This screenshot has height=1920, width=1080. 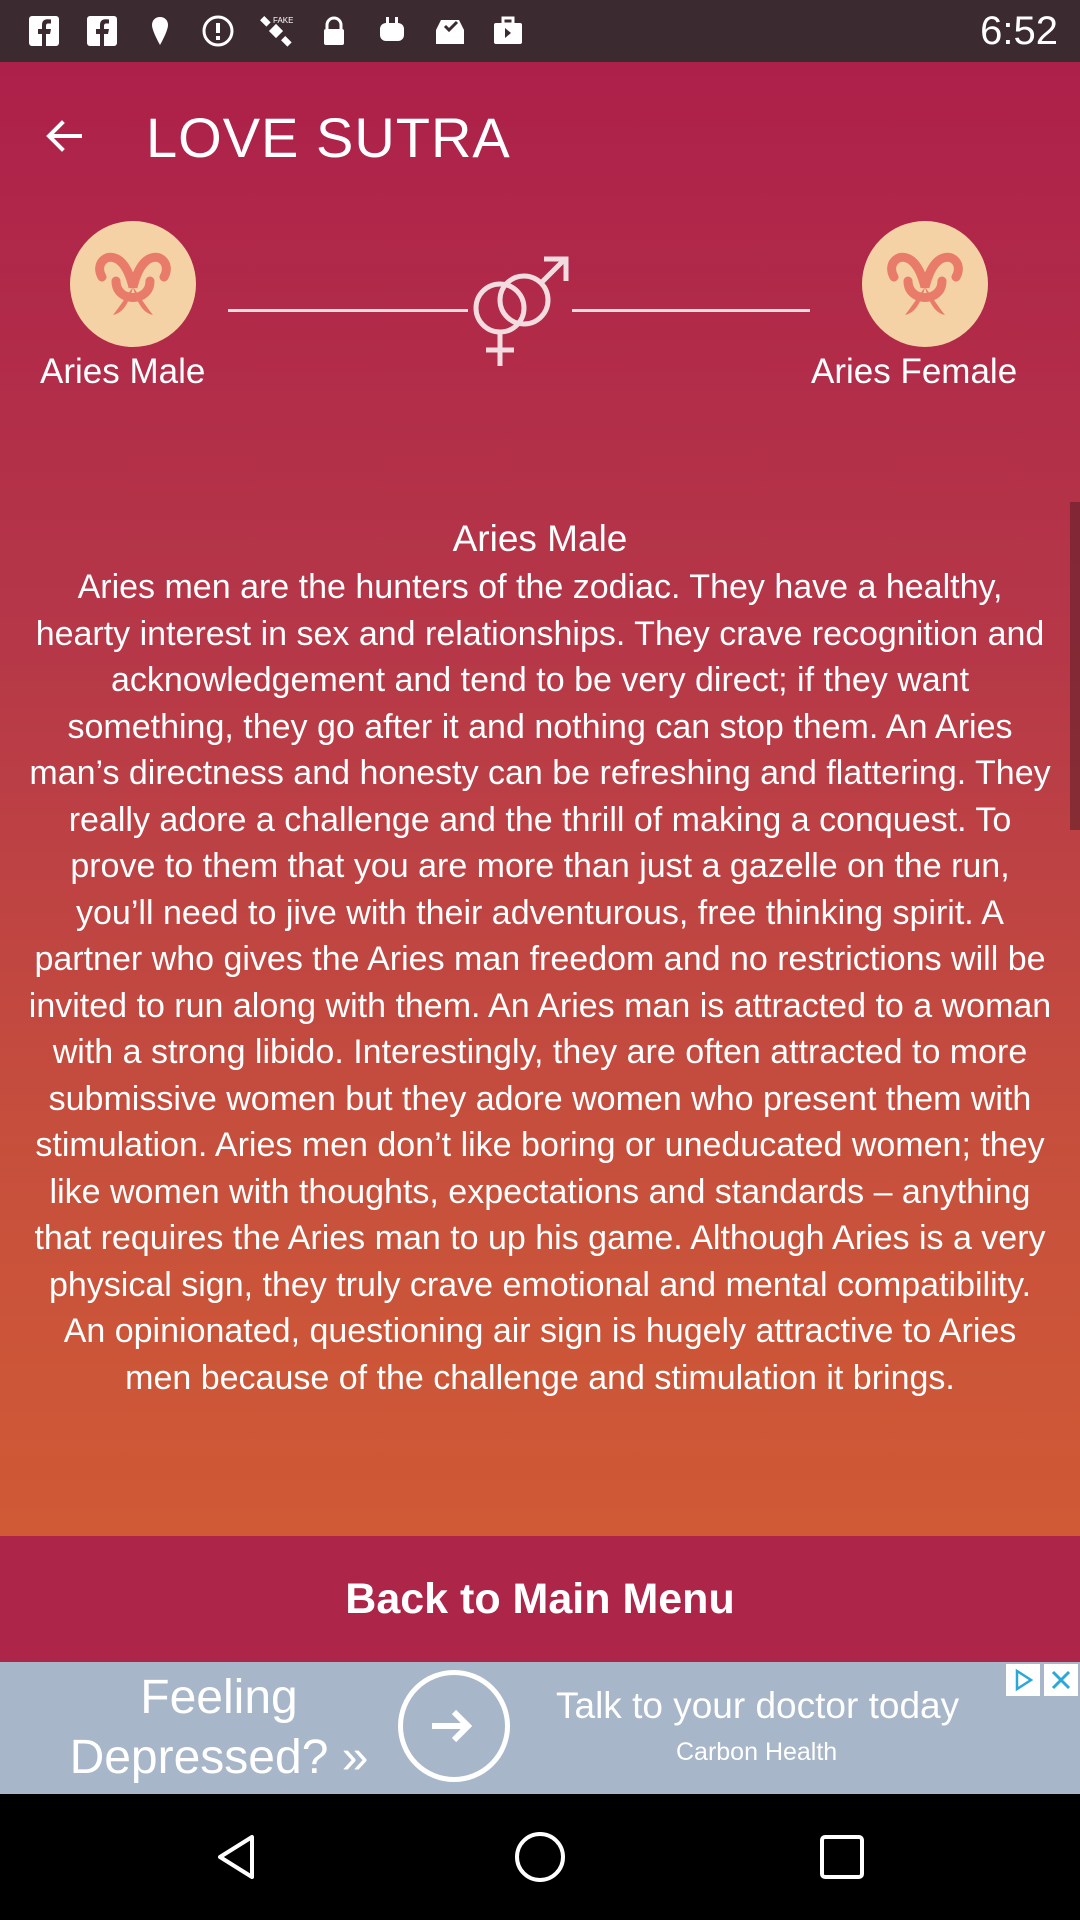 What do you see at coordinates (450, 31) in the screenshot?
I see `inbox-icon` at bounding box center [450, 31].